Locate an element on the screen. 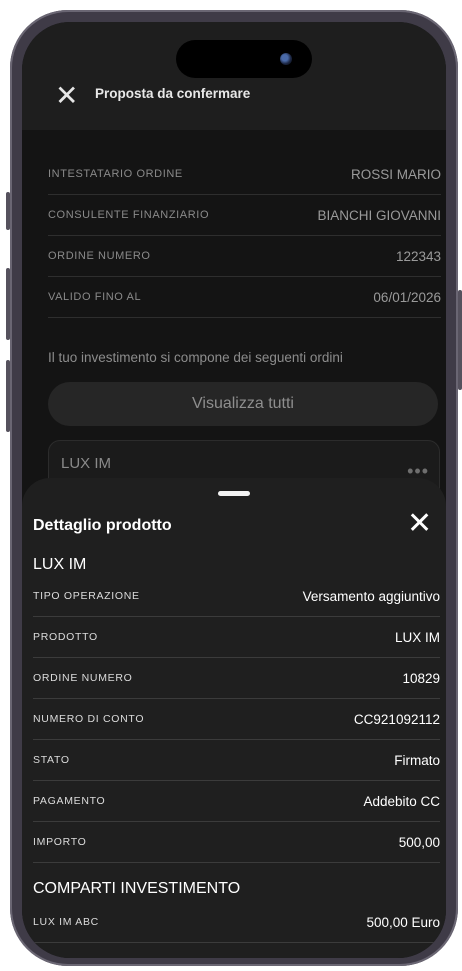 The height and width of the screenshot is (971, 462). detail-row: IMPORTO 500,00 is located at coordinates (236, 842).